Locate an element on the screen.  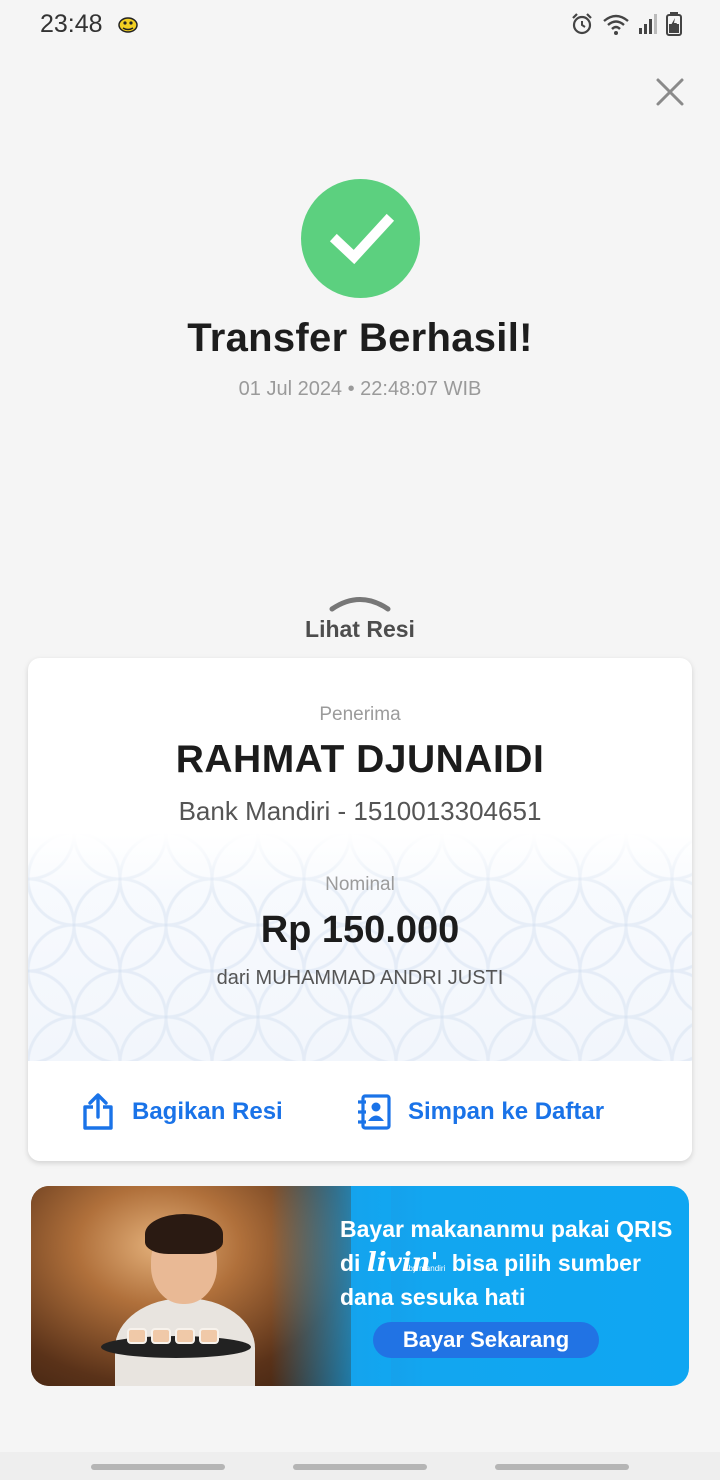
share-receipt-label: Bagikan Resi is located at coordinates (207, 1111).